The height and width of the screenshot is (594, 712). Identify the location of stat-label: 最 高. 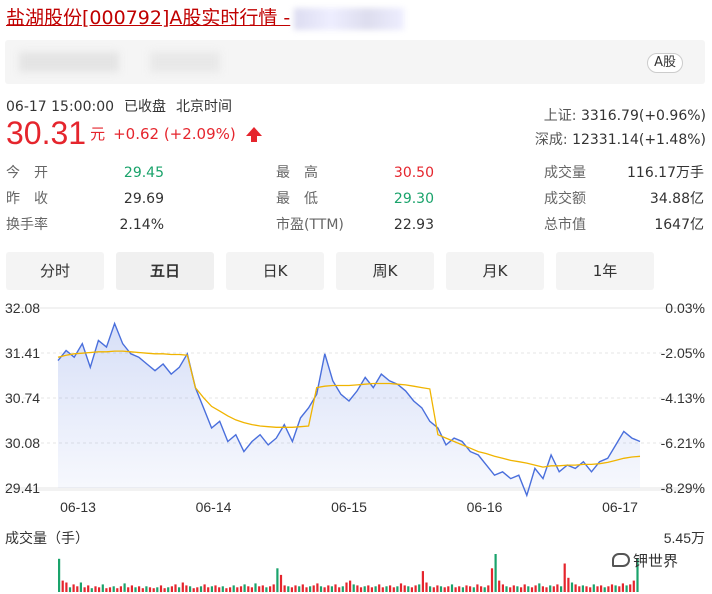
(297, 173).